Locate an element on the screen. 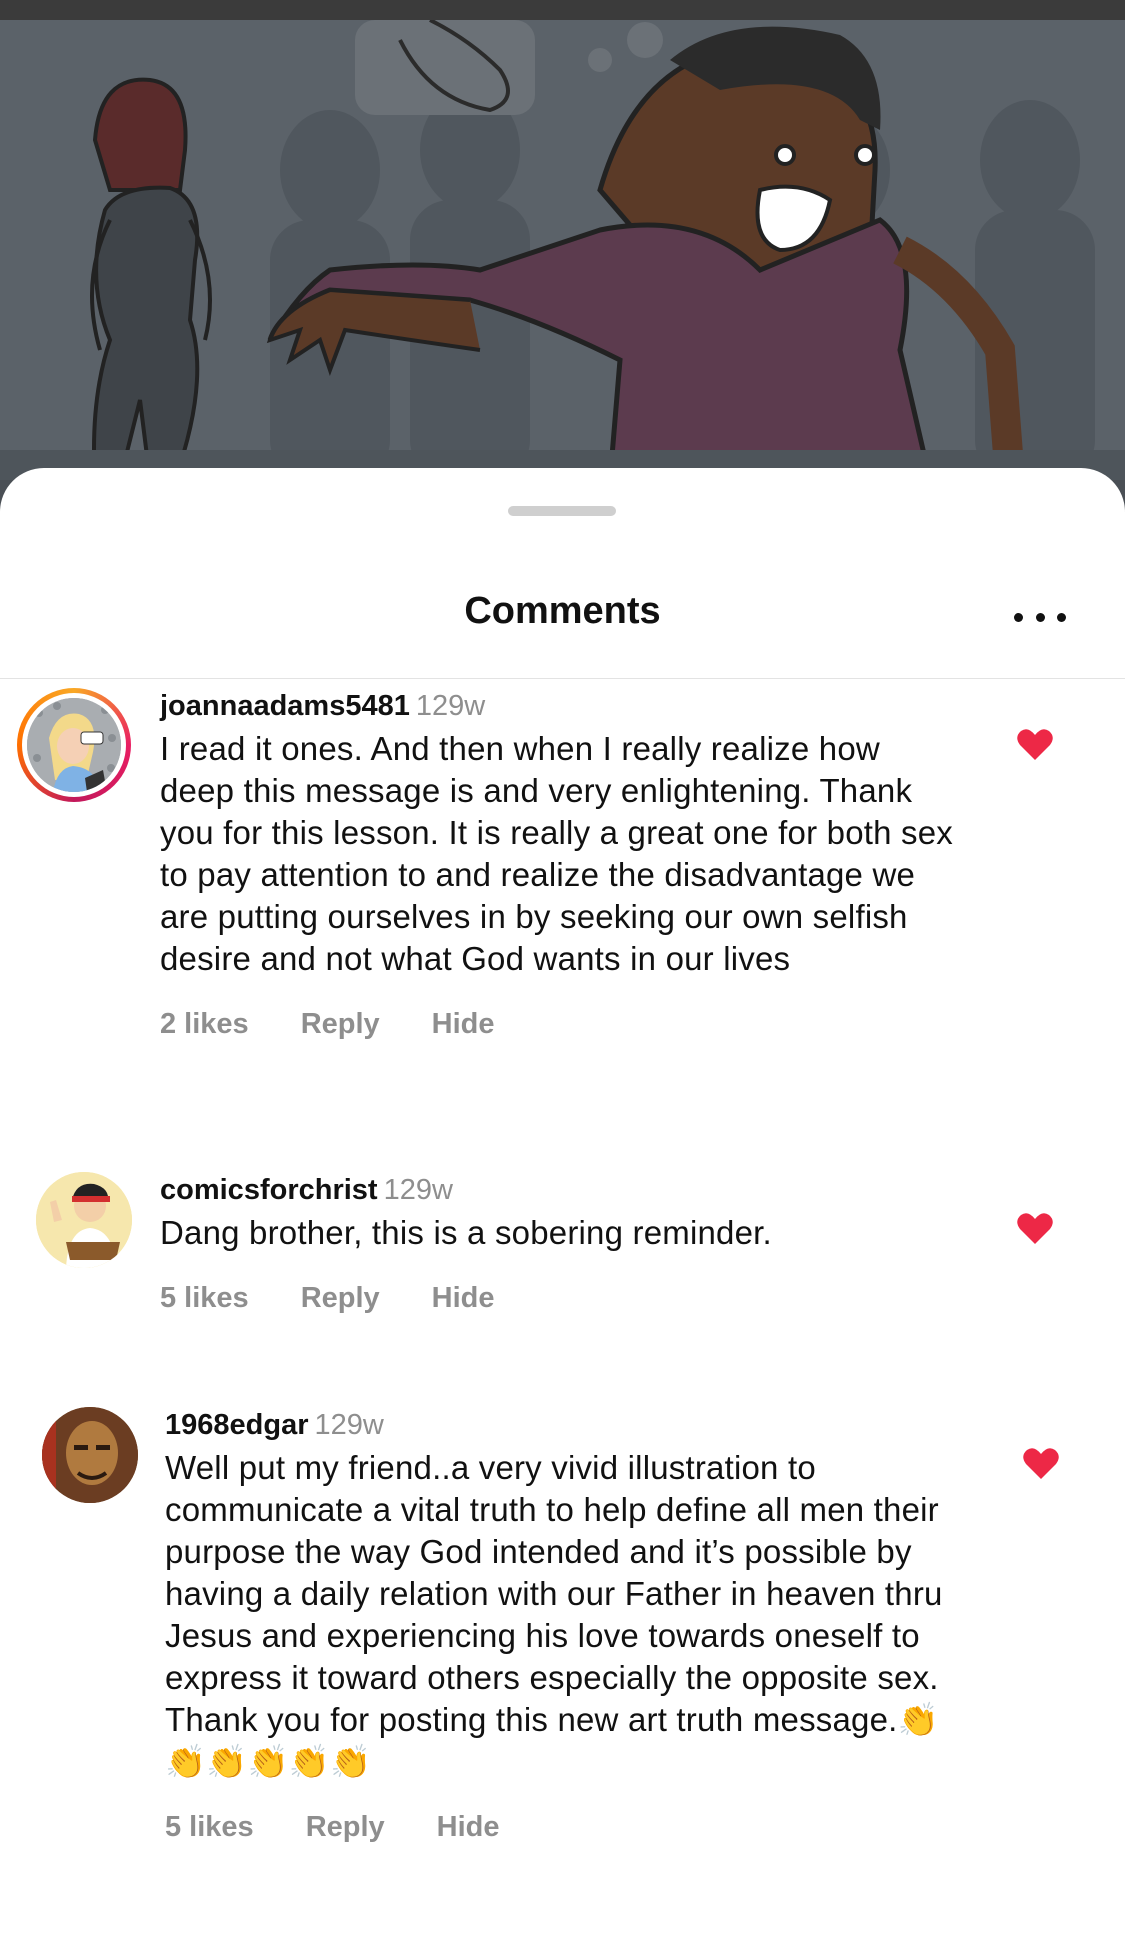  story-ring is located at coordinates (74, 745).